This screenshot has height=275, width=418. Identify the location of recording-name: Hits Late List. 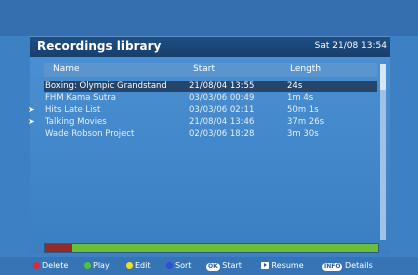
(73, 110).